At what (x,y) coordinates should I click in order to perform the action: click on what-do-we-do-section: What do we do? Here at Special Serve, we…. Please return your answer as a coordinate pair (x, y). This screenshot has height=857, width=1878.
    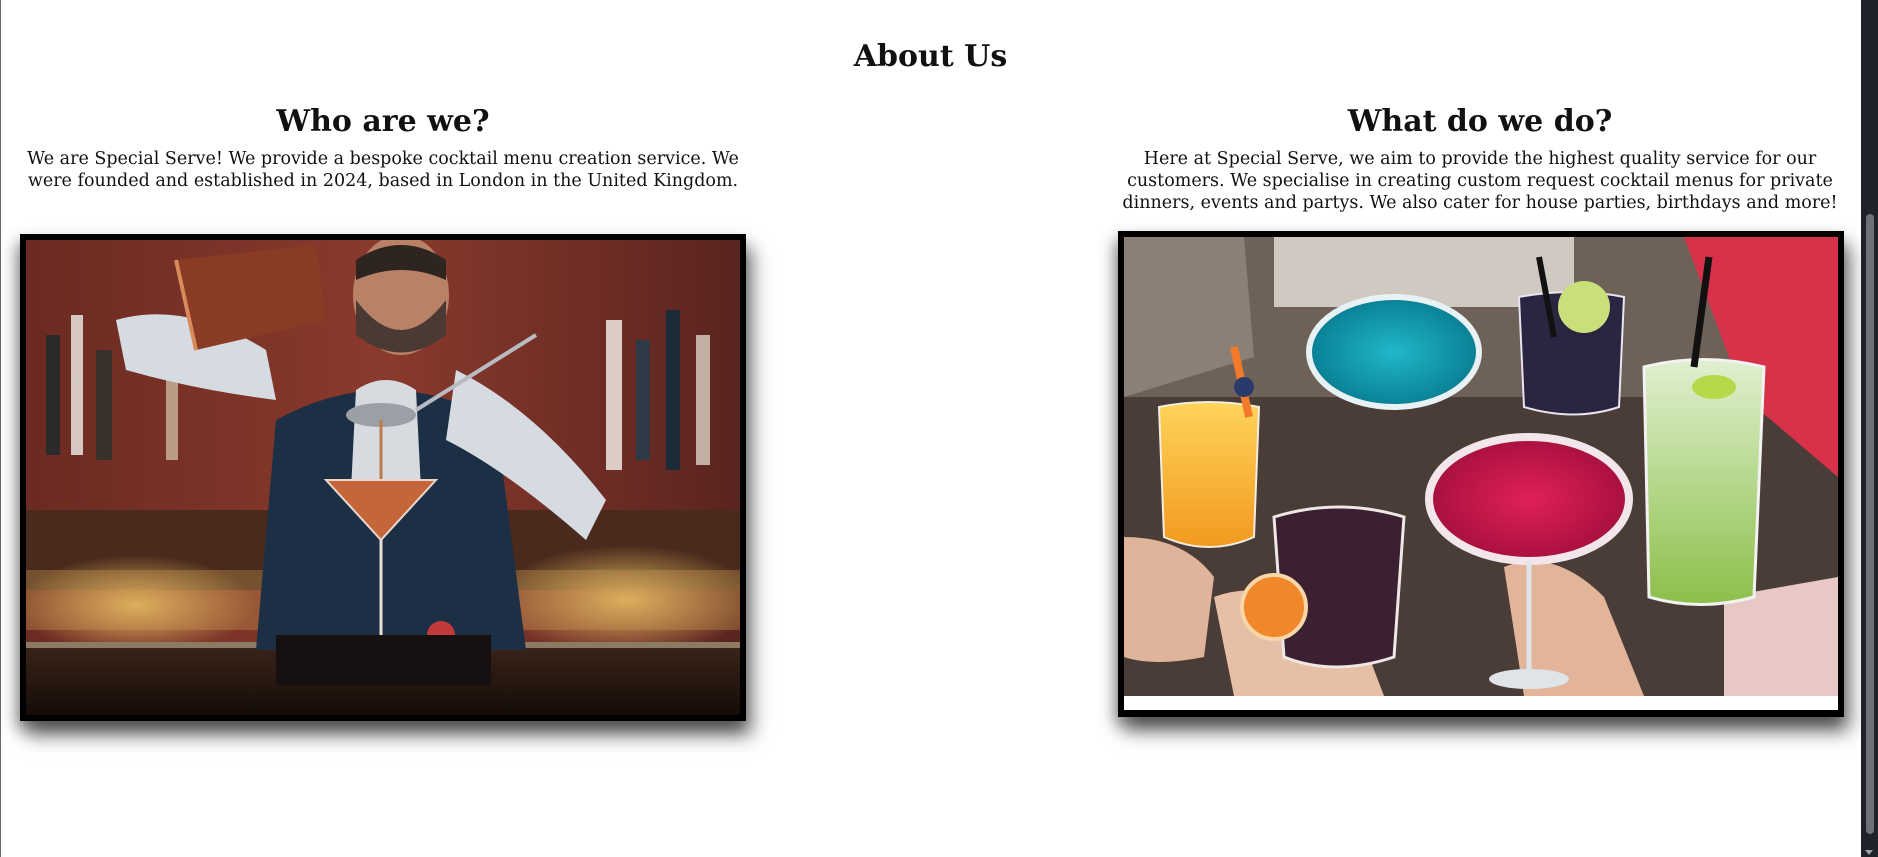
    Looking at the image, I should click on (1480, 159).